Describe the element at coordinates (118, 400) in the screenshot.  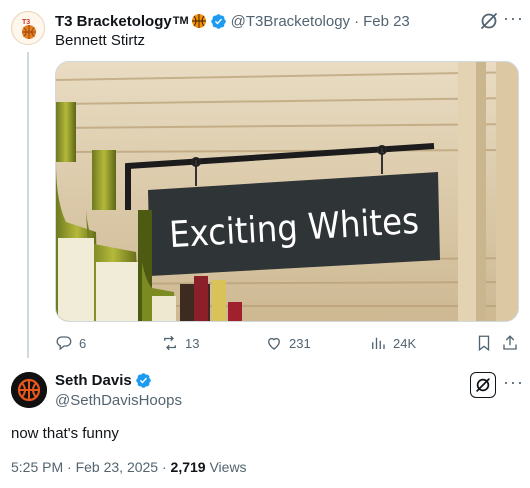
I see `reply-author-handle: @SethDavisHoops` at that location.